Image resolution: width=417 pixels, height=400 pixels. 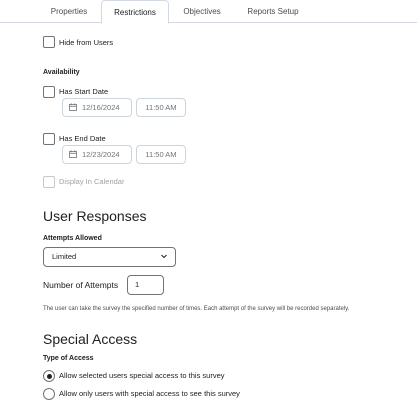 What do you see at coordinates (86, 42) in the screenshot?
I see `hide-from-users-label: Hide from Users` at bounding box center [86, 42].